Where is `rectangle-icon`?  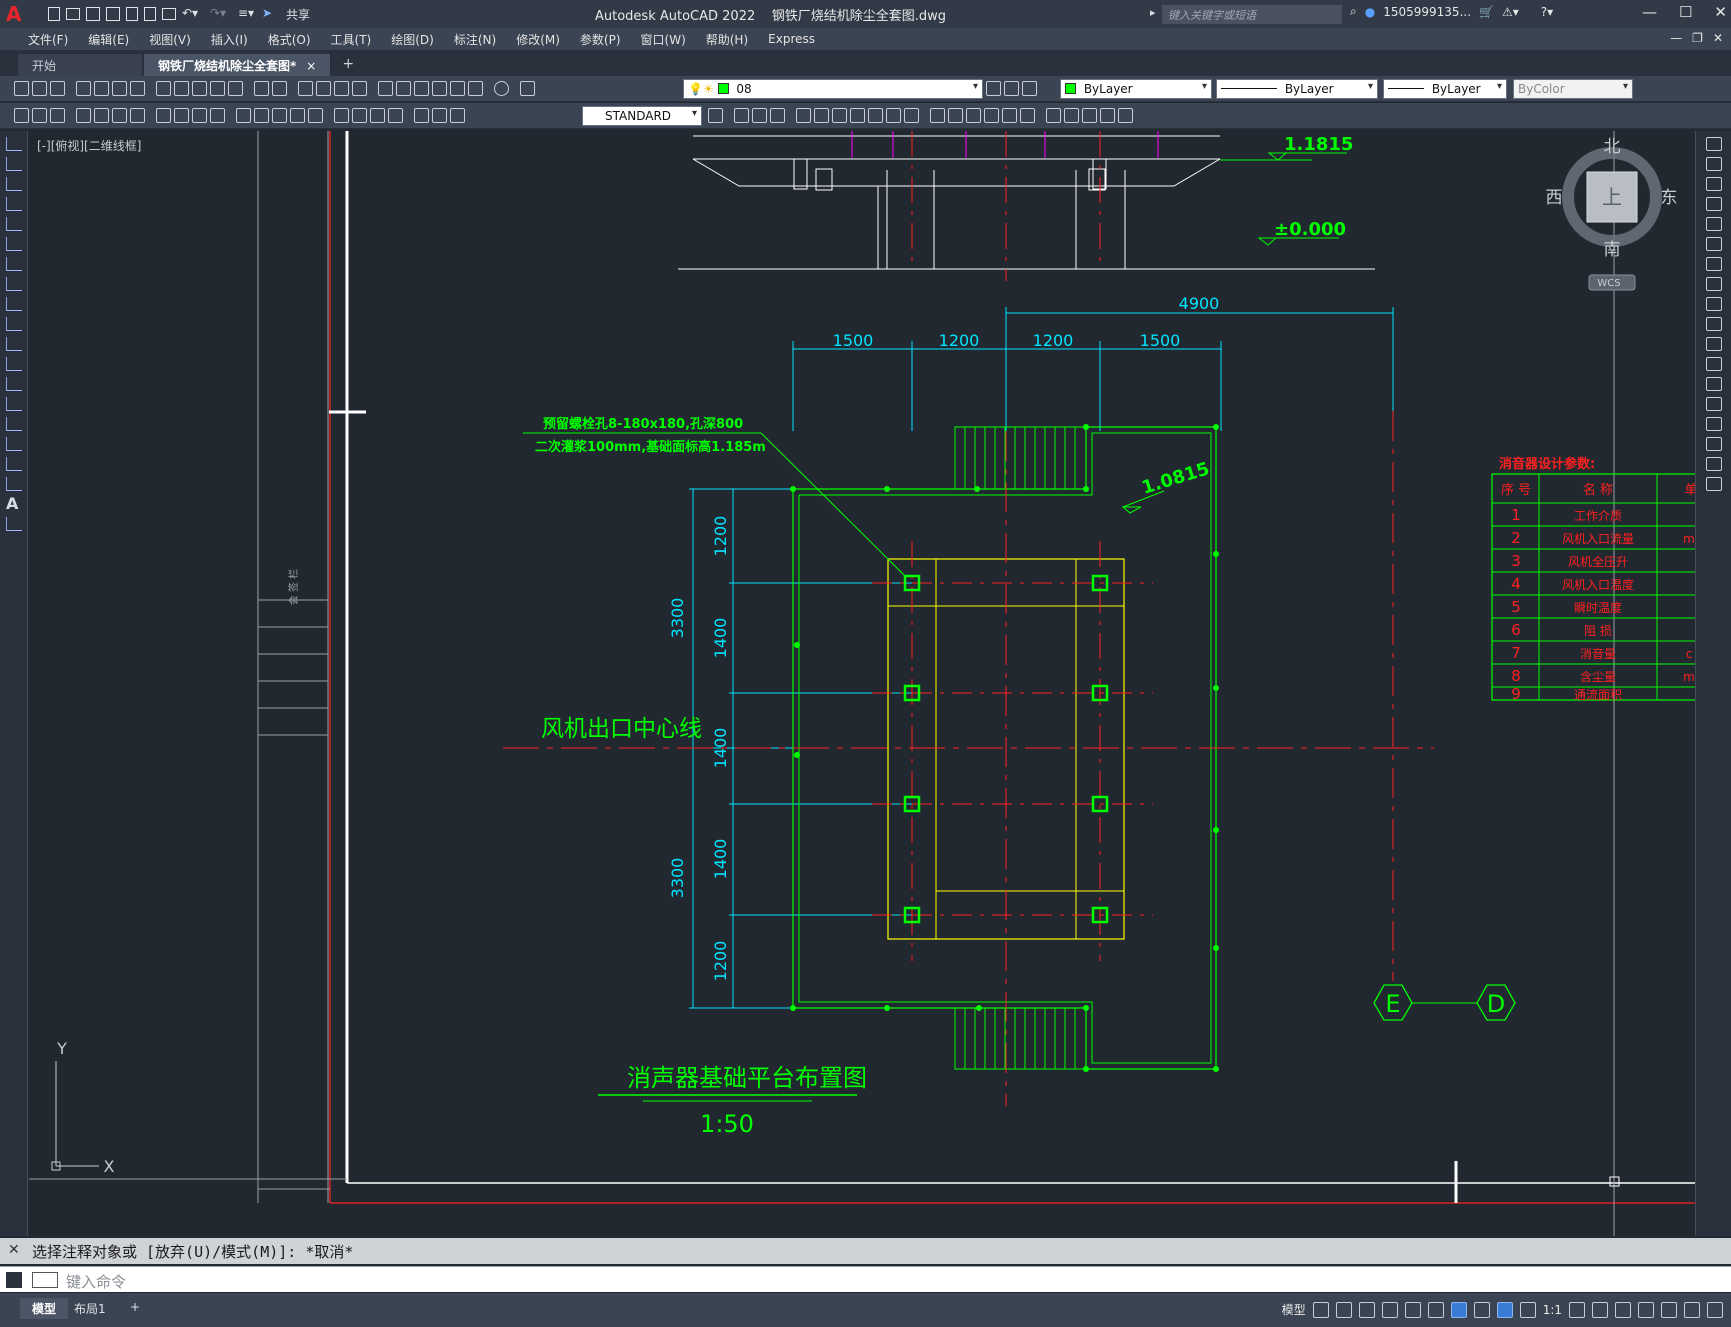
rectangle-icon is located at coordinates (14, 224).